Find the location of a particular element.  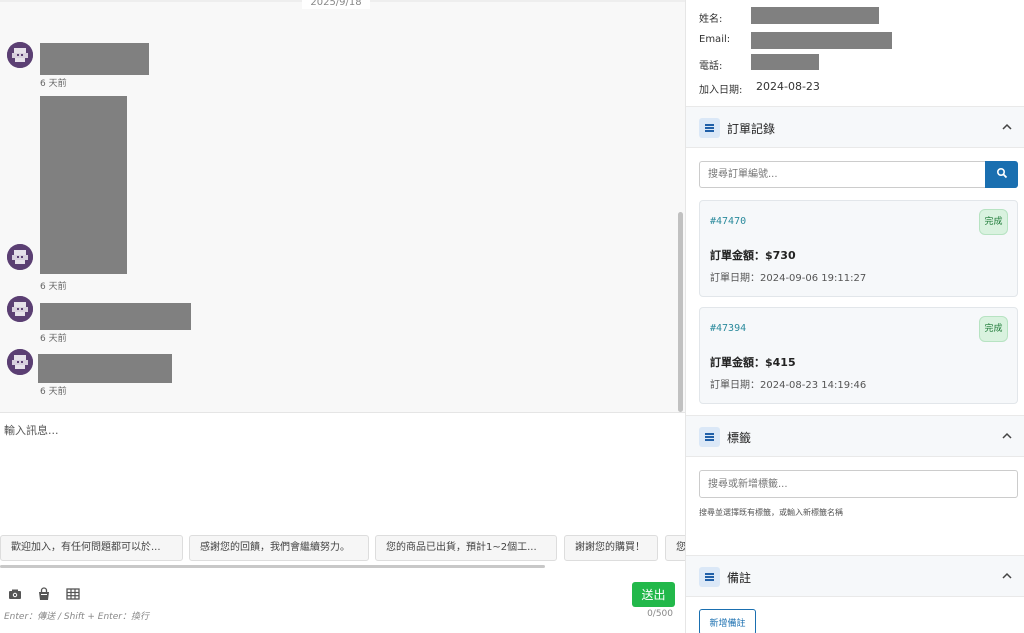

send-button: 送出 is located at coordinates (653, 594).